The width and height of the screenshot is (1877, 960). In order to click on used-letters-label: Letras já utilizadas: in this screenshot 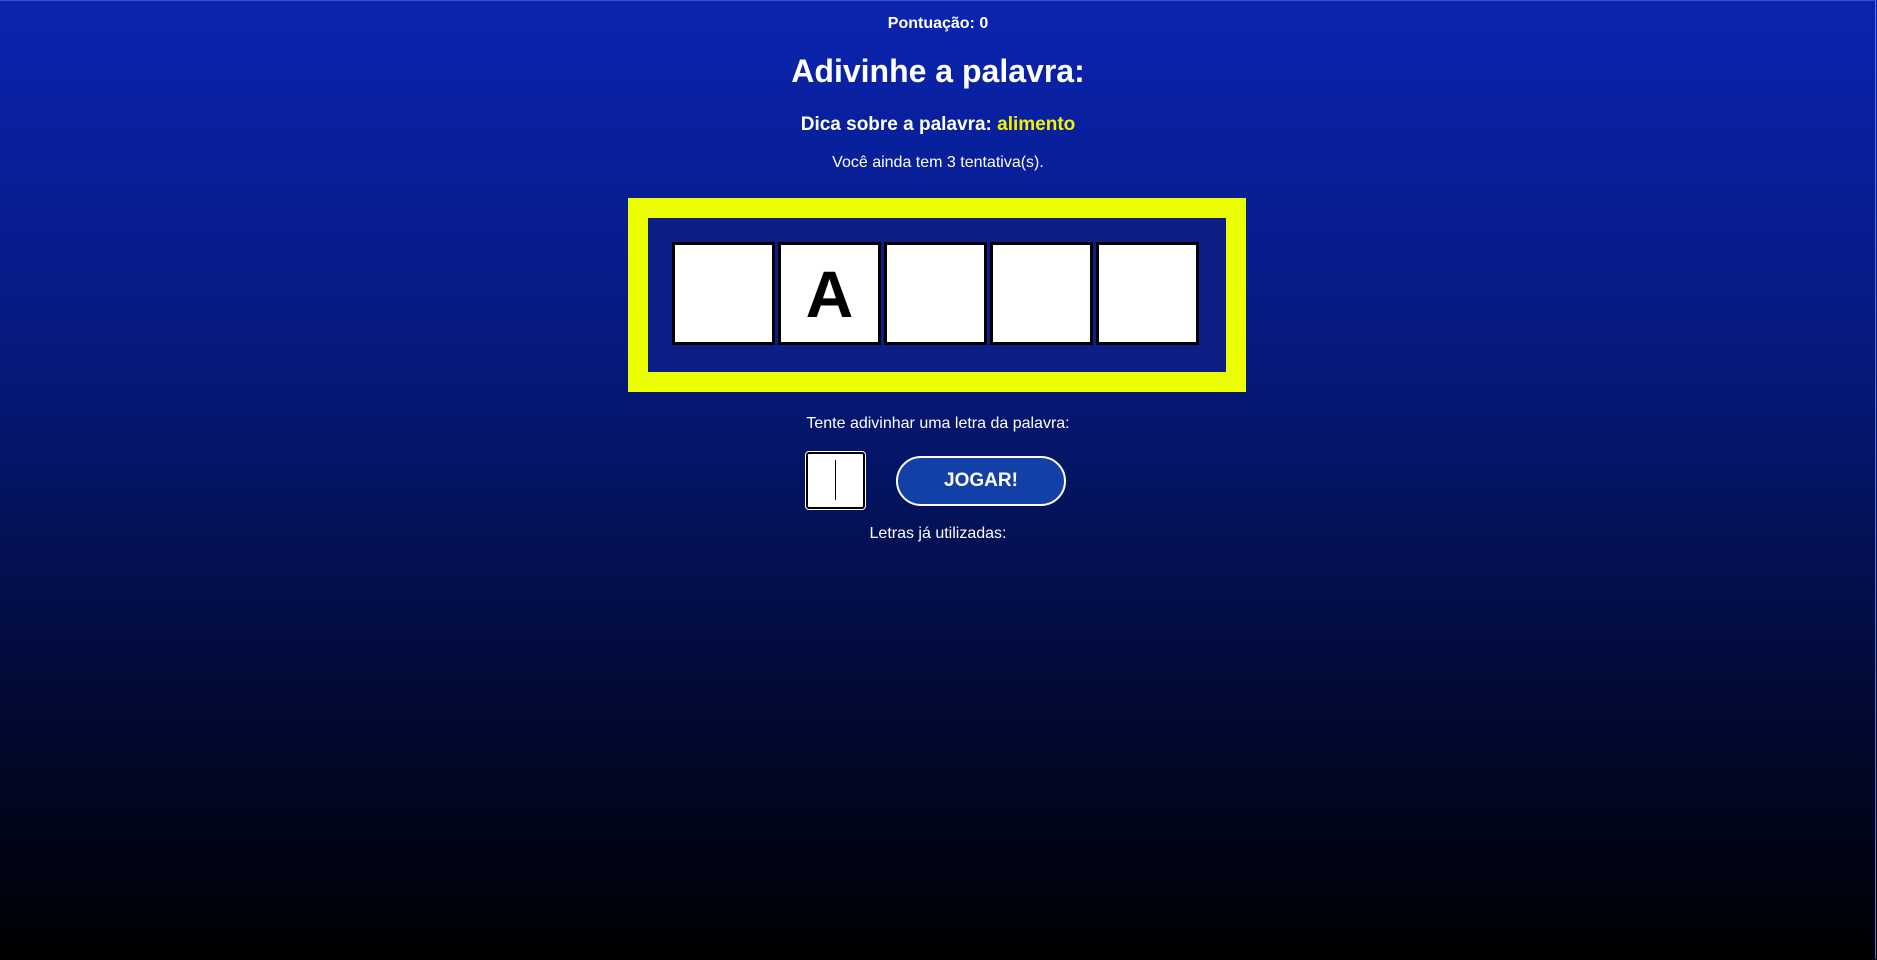, I will do `click(938, 533)`.